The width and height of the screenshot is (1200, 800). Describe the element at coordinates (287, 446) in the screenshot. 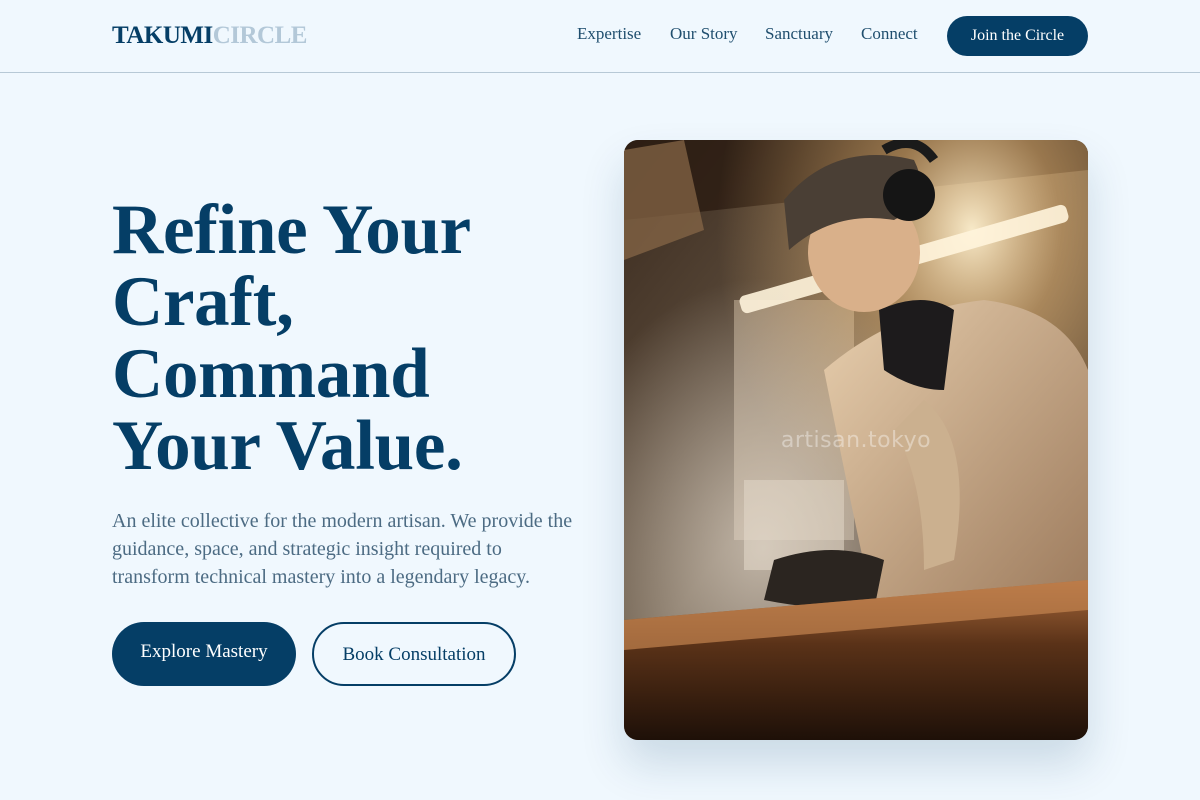

I see `hero-title-line: Your Value.` at that location.